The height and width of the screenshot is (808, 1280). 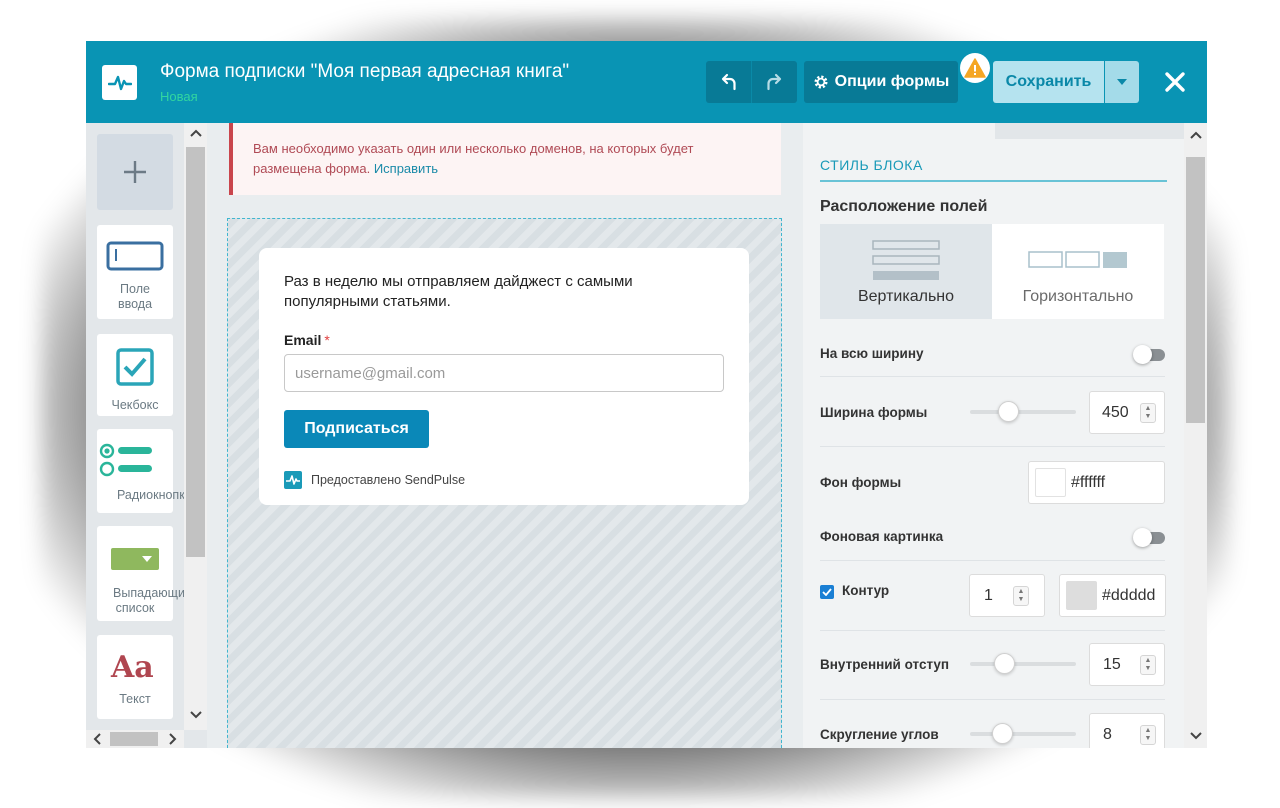 I want to click on panel-scroll-thumb, so click(x=1195, y=290).